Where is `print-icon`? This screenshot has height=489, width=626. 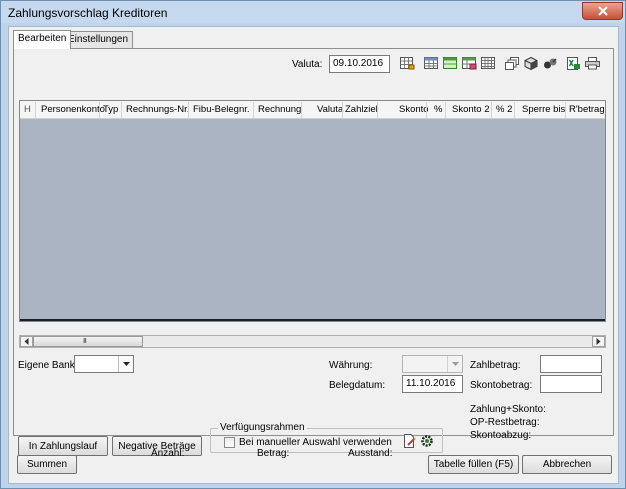 print-icon is located at coordinates (592, 63).